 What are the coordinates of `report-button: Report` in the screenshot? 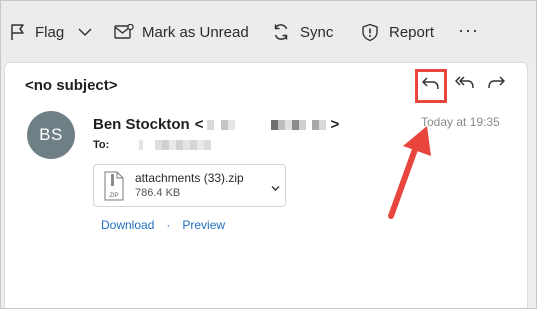 It's located at (397, 32).